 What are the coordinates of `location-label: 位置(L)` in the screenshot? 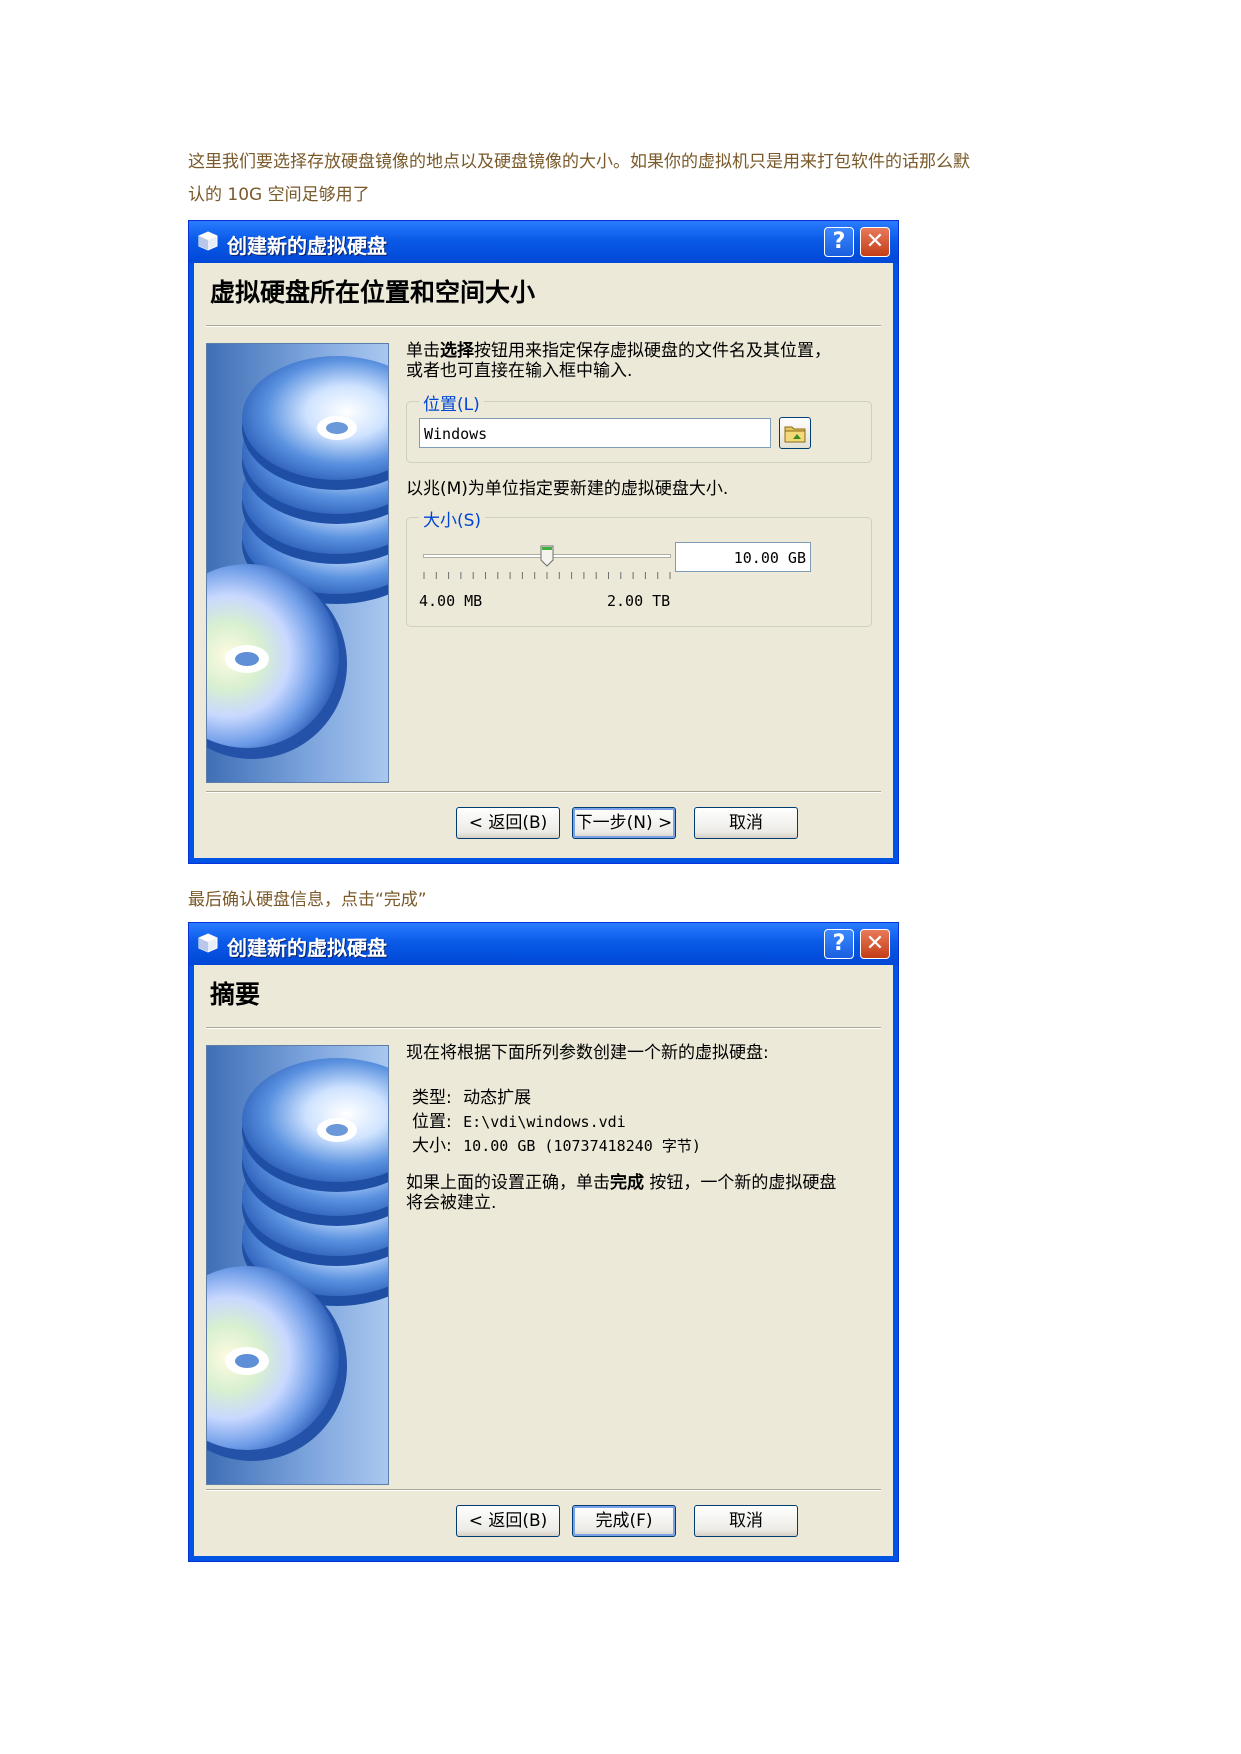 It's located at (451, 402).